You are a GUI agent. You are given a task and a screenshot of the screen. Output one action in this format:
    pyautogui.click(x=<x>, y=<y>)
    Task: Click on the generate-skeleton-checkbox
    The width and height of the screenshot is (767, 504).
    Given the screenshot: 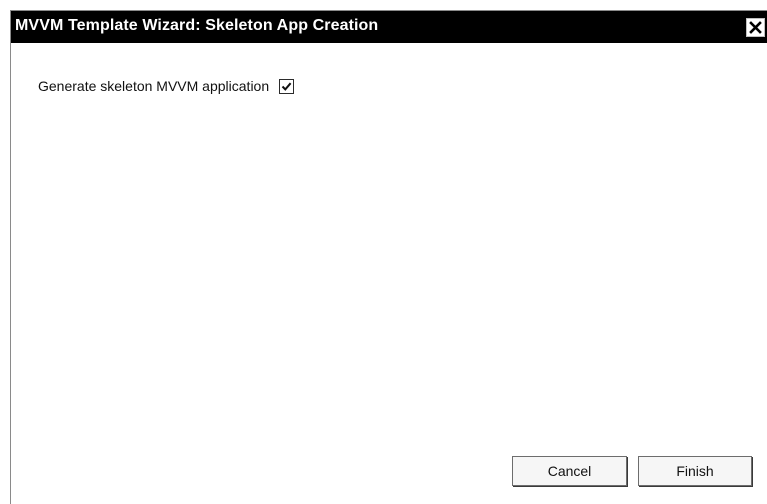 What is the action you would take?
    pyautogui.click(x=287, y=86)
    